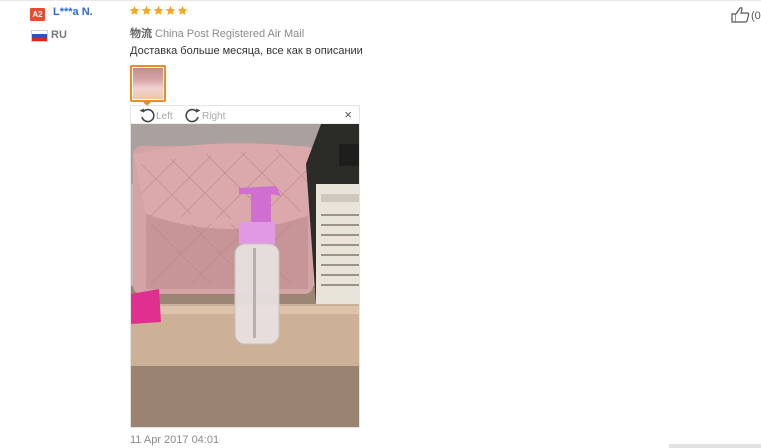 Image resolution: width=761 pixels, height=448 pixels. What do you see at coordinates (37, 14) in the screenshot?
I see `buyer-level-badge: A2` at bounding box center [37, 14].